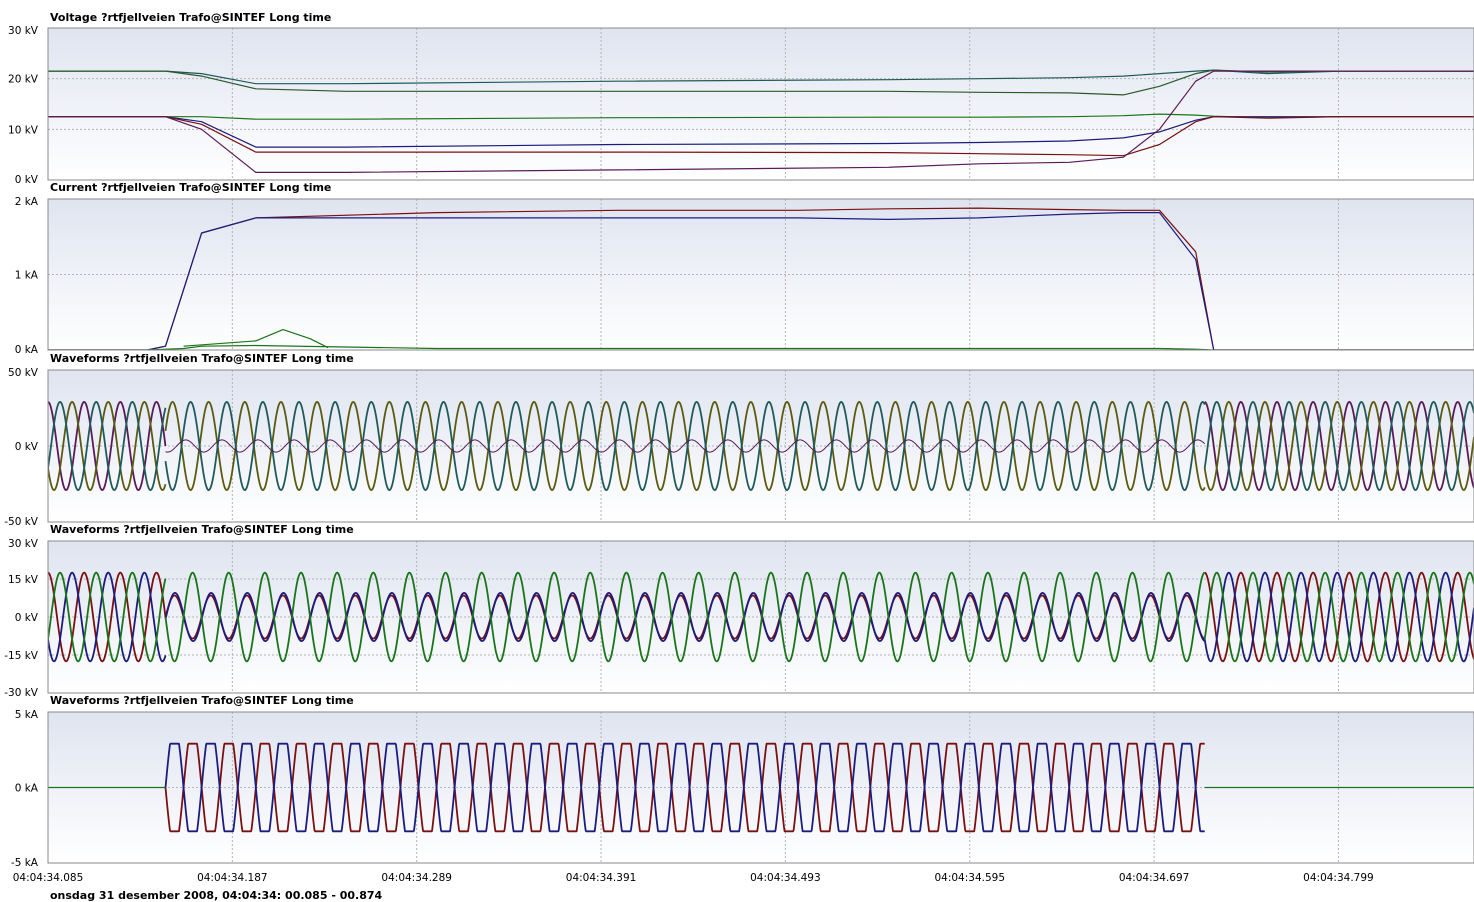 This screenshot has height=902, width=1474. I want to click on y-tick-label: -5 kA, so click(25, 863).